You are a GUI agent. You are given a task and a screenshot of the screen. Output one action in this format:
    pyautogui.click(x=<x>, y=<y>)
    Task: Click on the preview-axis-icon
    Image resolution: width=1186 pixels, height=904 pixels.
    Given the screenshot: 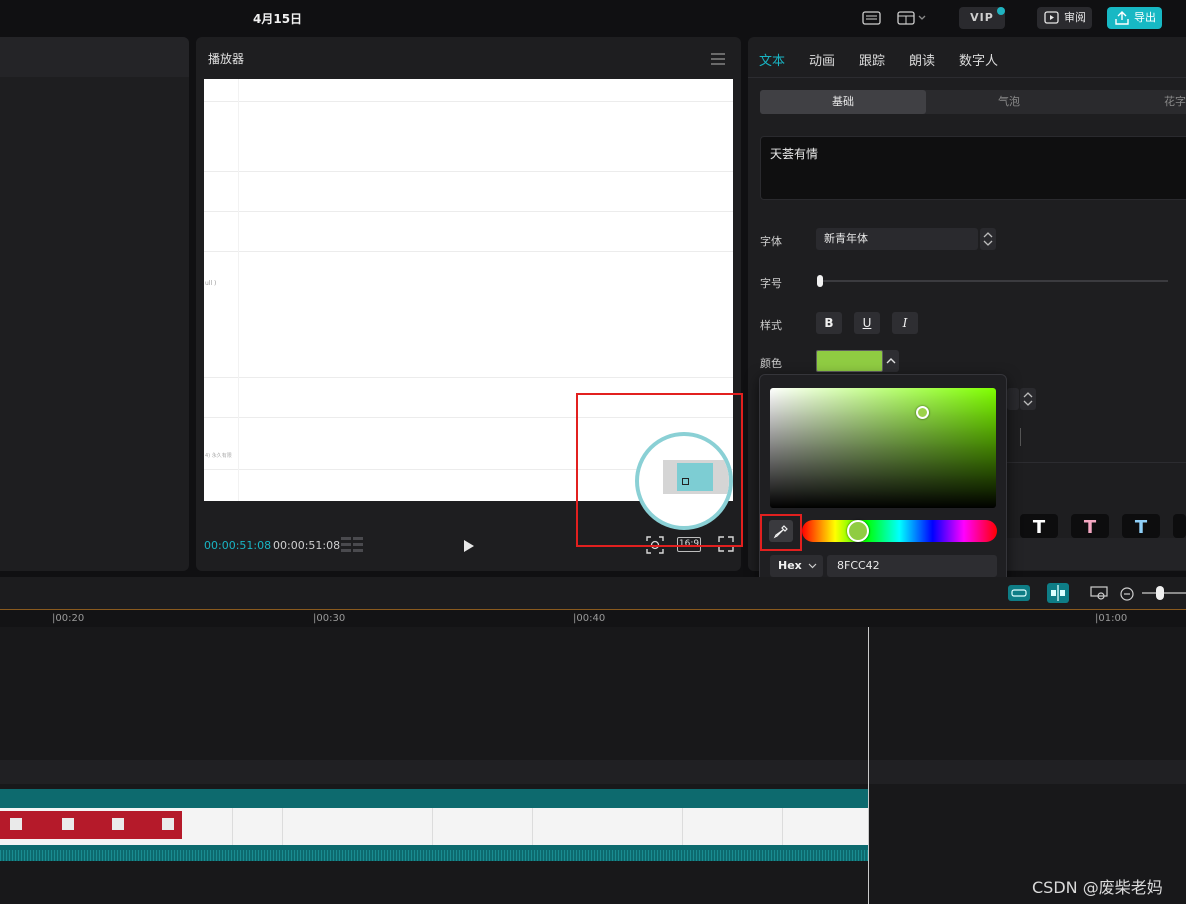 What is the action you would take?
    pyautogui.click(x=1099, y=593)
    